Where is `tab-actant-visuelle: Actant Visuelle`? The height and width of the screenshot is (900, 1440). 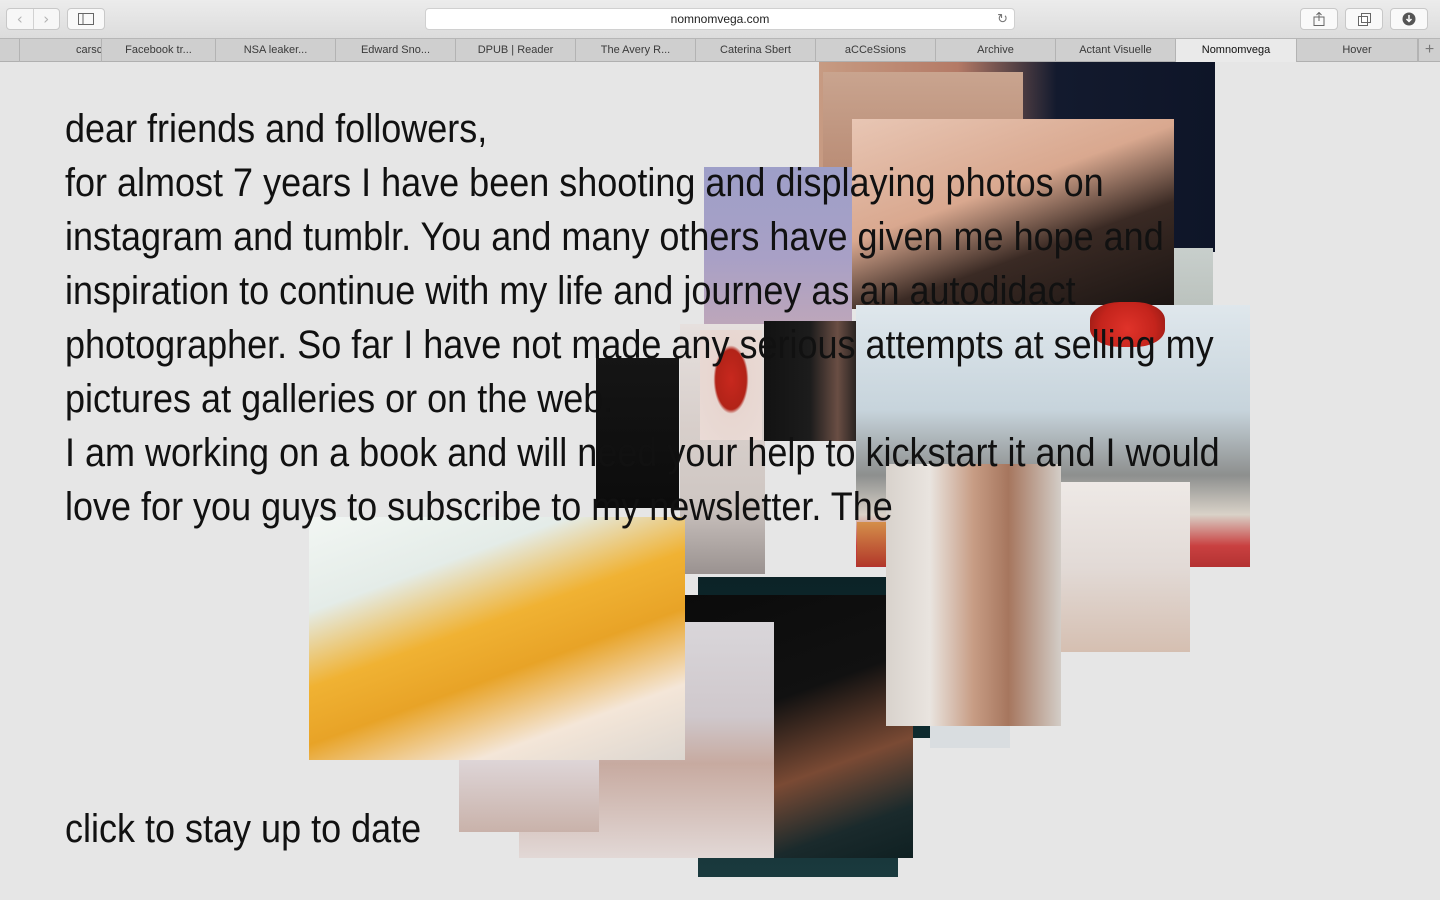
tab-actant-visuelle: Actant Visuelle is located at coordinates (1116, 50).